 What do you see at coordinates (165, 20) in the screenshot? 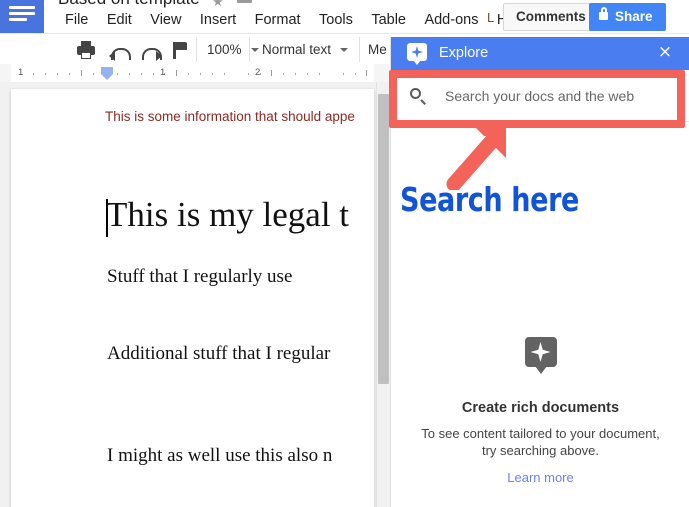
I see `menu-item-view: View` at bounding box center [165, 20].